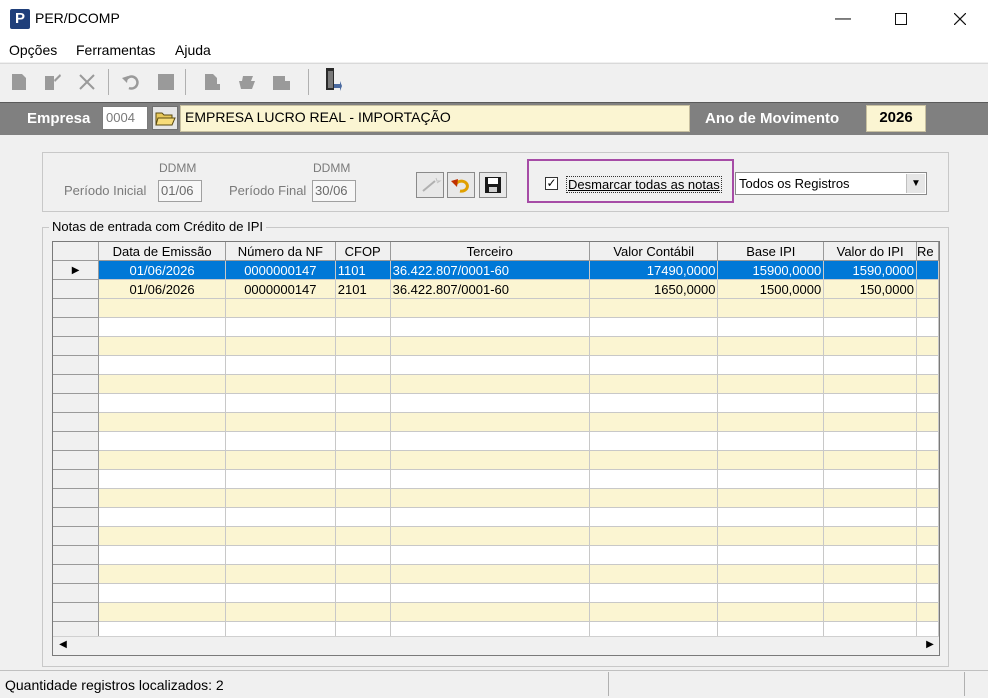  Describe the element at coordinates (490, 289) in the screenshot. I see `cell-terceiro: 36.422.807/0001-60` at that location.